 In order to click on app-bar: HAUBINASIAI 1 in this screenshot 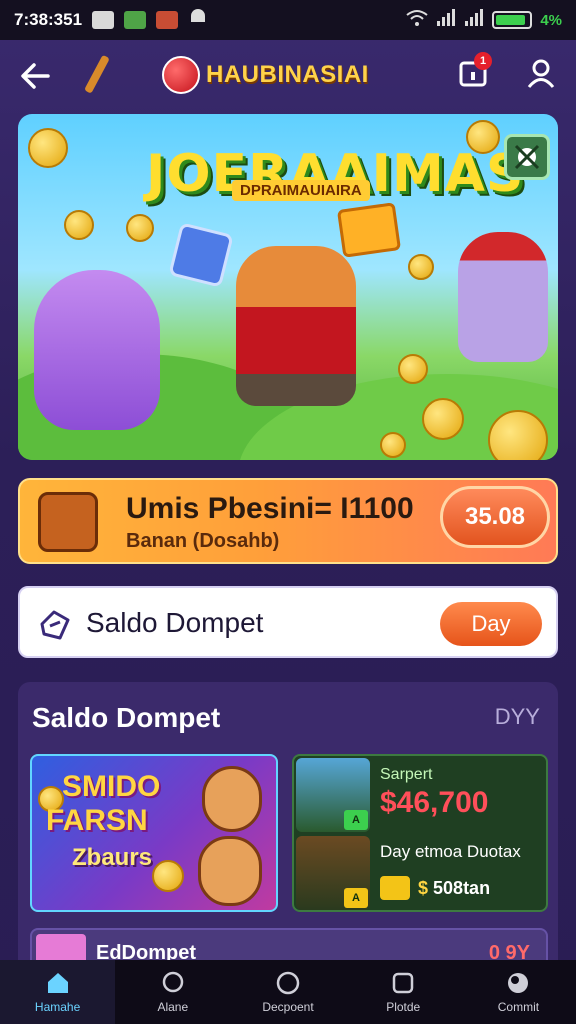, I will do `click(288, 76)`.